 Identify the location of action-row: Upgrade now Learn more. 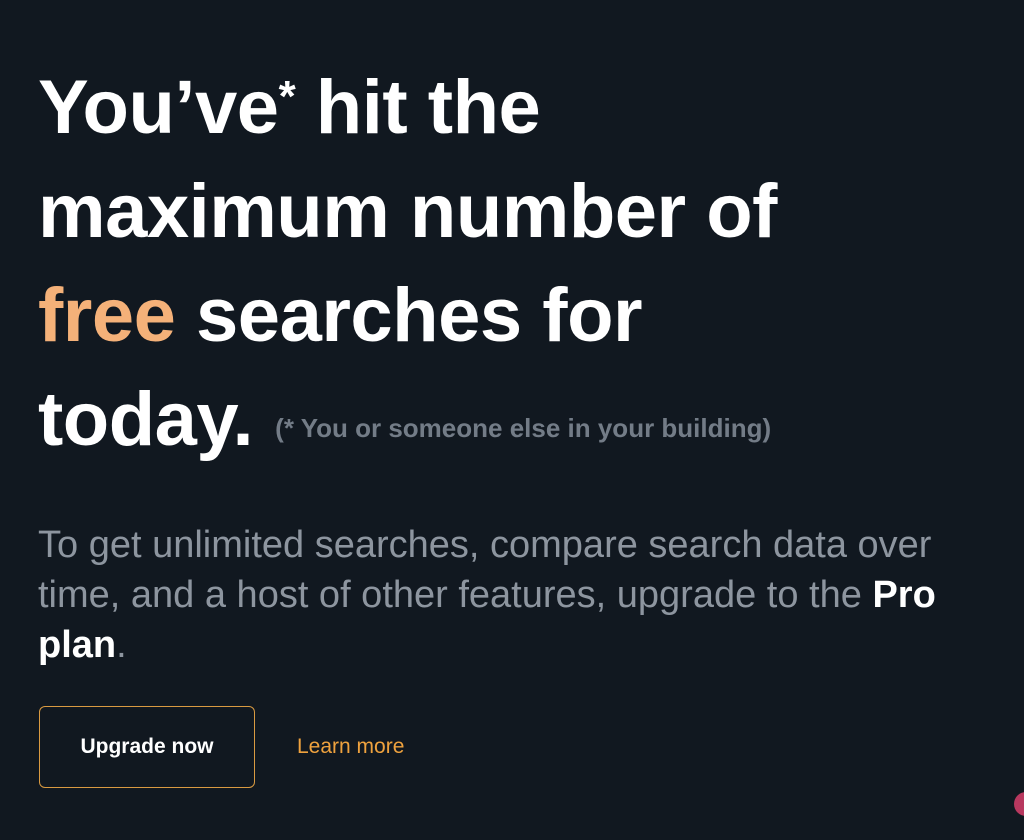
(221, 747).